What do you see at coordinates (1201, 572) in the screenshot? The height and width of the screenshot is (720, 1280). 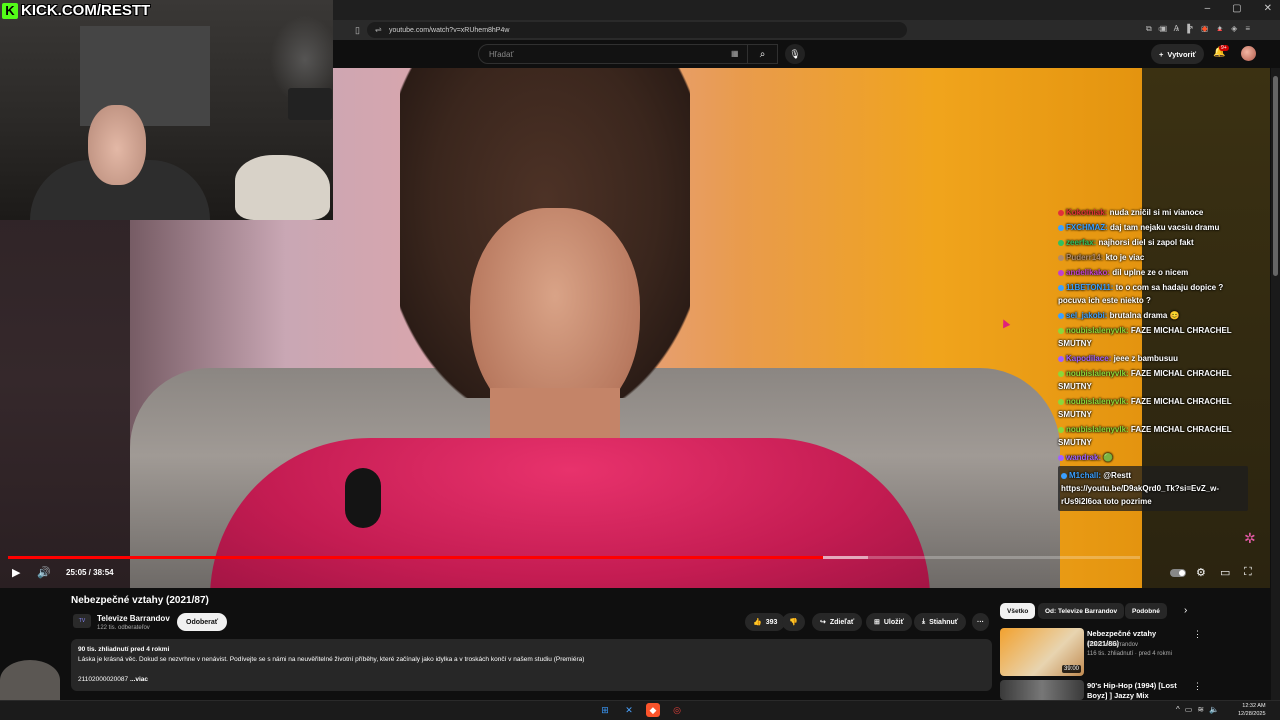 I see `settings-gear-icon: ⚙` at bounding box center [1201, 572].